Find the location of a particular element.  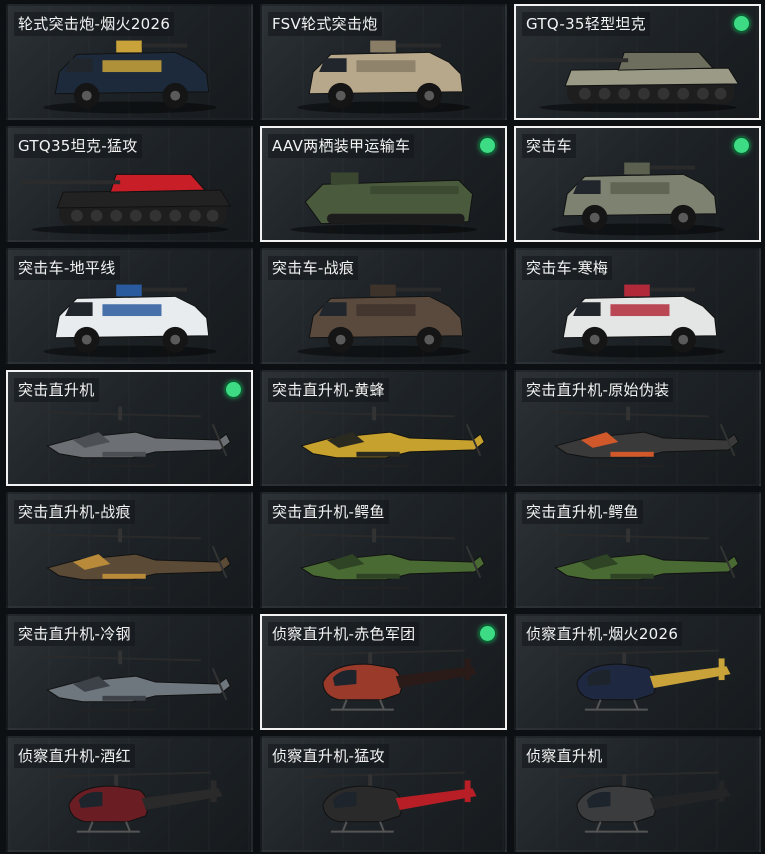

vehicle-card-13: 突击直升机-战痕 is located at coordinates (129, 550).